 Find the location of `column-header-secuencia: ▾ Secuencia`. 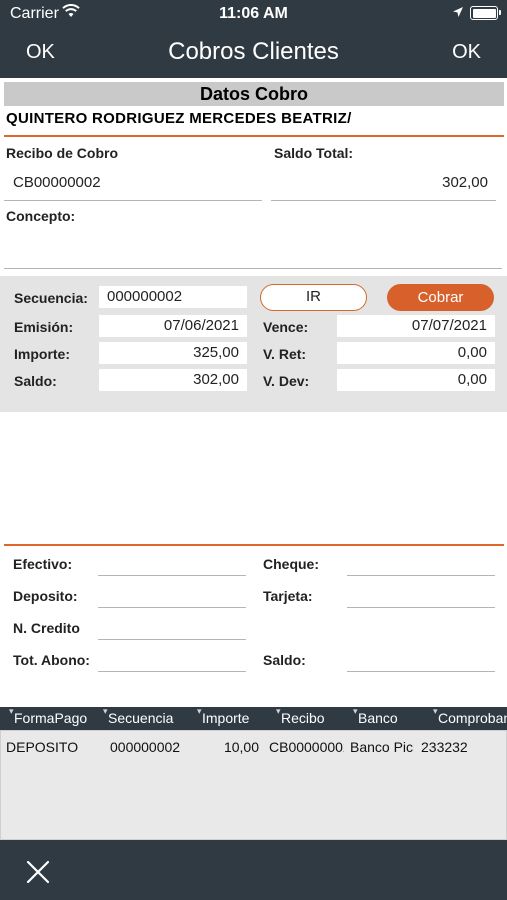

column-header-secuencia: ▾ Secuencia is located at coordinates (138, 716).